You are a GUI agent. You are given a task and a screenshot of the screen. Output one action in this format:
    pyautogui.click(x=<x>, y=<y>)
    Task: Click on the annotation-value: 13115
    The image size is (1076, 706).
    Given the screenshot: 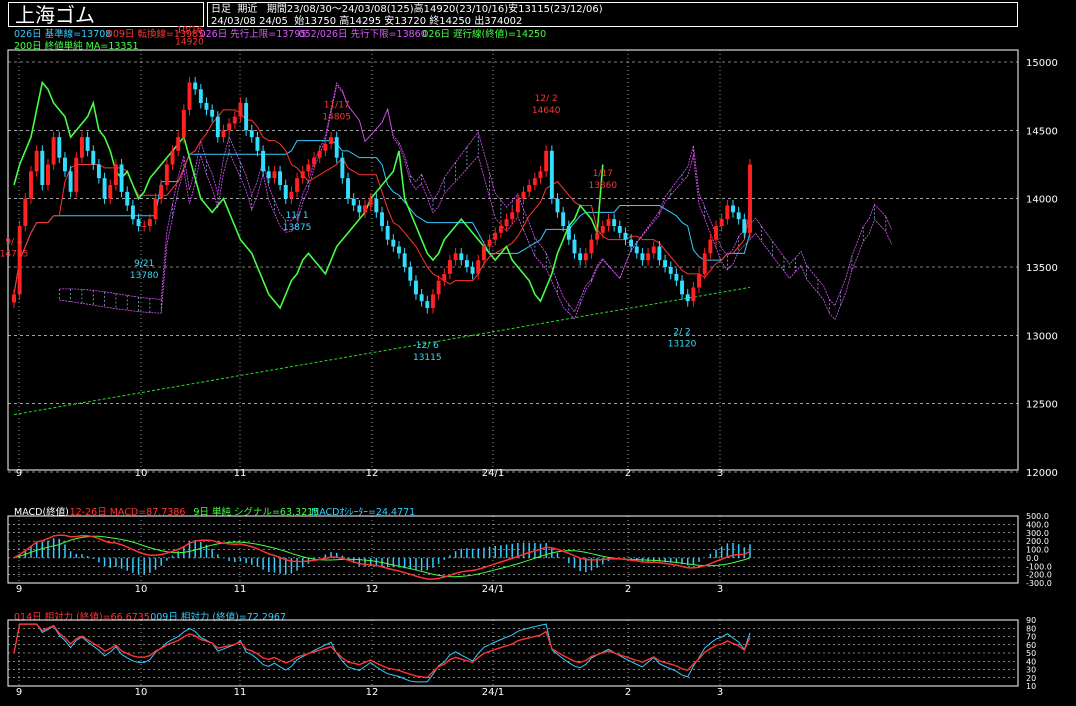 What is the action you would take?
    pyautogui.click(x=427, y=358)
    